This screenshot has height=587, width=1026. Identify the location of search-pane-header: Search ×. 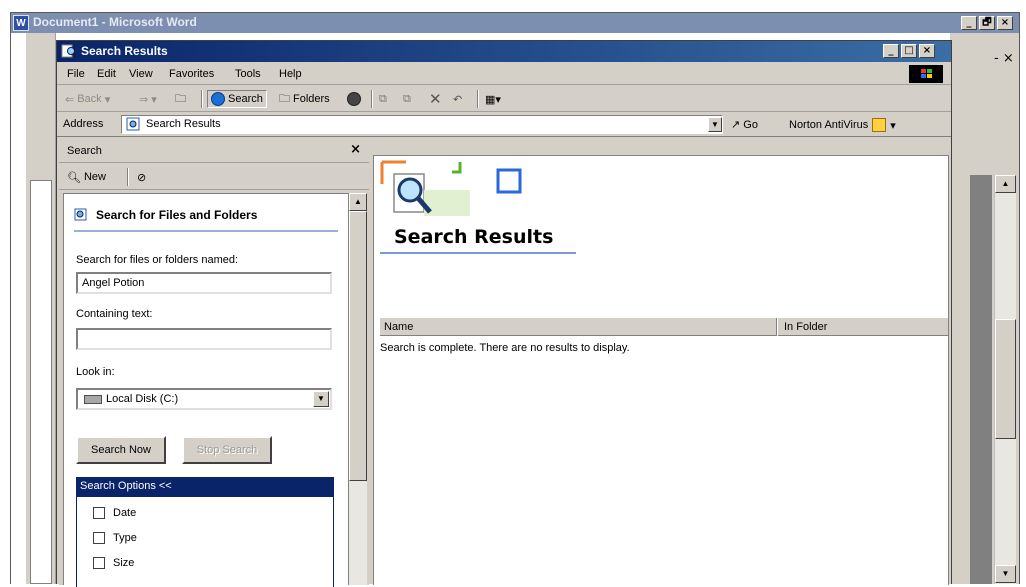
(214, 151).